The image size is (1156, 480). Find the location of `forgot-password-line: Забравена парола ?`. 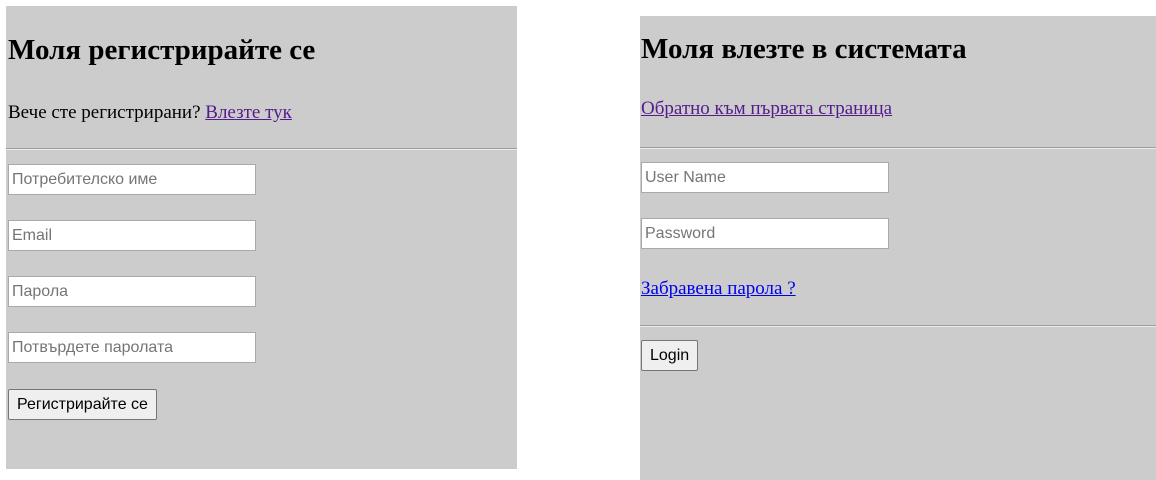

forgot-password-line: Забравена парола ? is located at coordinates (718, 289).